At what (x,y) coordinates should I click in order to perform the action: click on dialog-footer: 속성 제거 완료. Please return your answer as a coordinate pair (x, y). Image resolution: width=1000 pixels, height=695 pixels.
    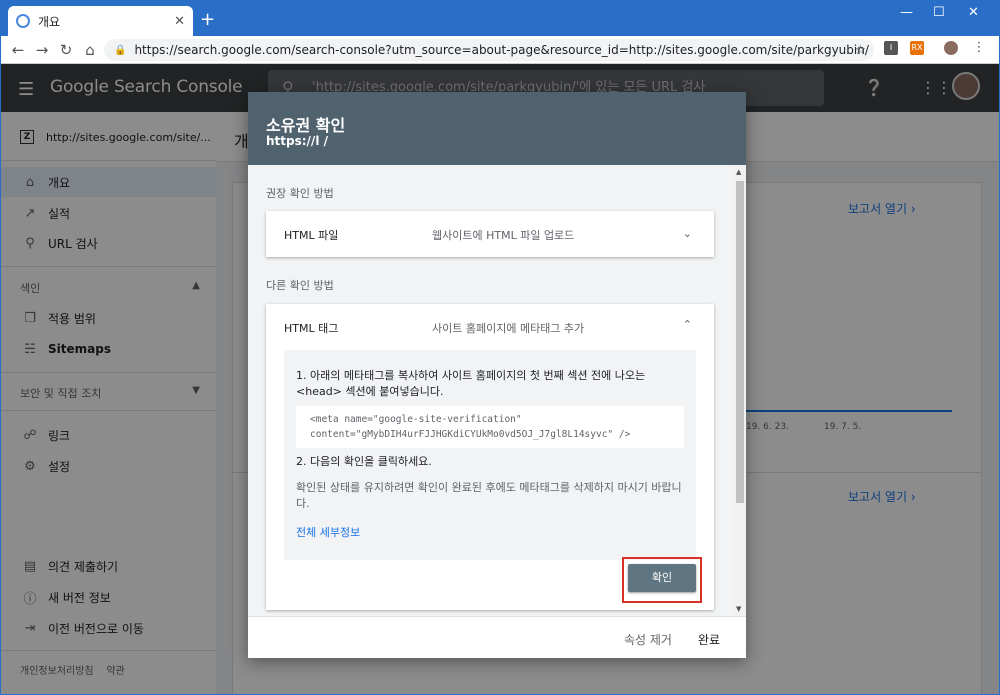
    Looking at the image, I should click on (497, 637).